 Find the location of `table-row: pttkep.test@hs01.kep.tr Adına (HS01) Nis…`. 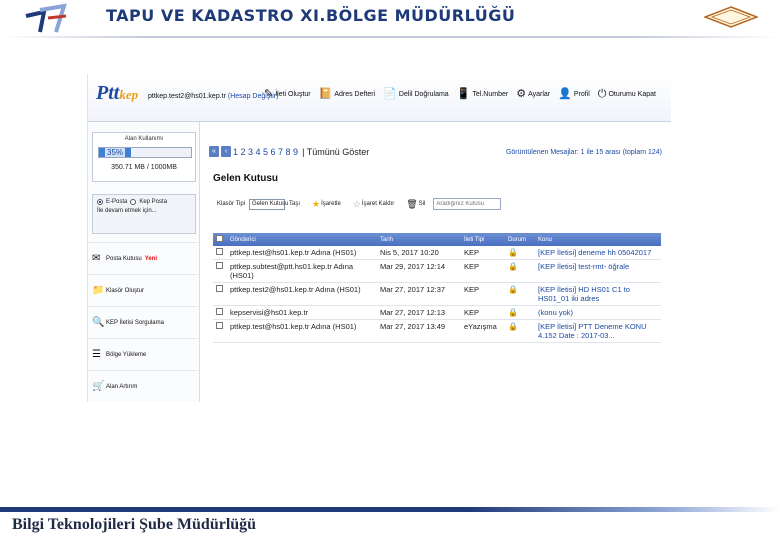

table-row: pttkep.test@hs01.kep.tr Adına (HS01) Nis… is located at coordinates (437, 253).